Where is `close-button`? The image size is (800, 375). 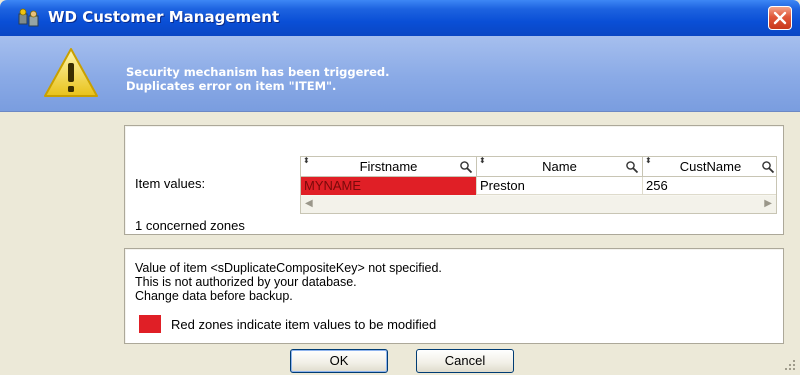
close-button is located at coordinates (780, 18).